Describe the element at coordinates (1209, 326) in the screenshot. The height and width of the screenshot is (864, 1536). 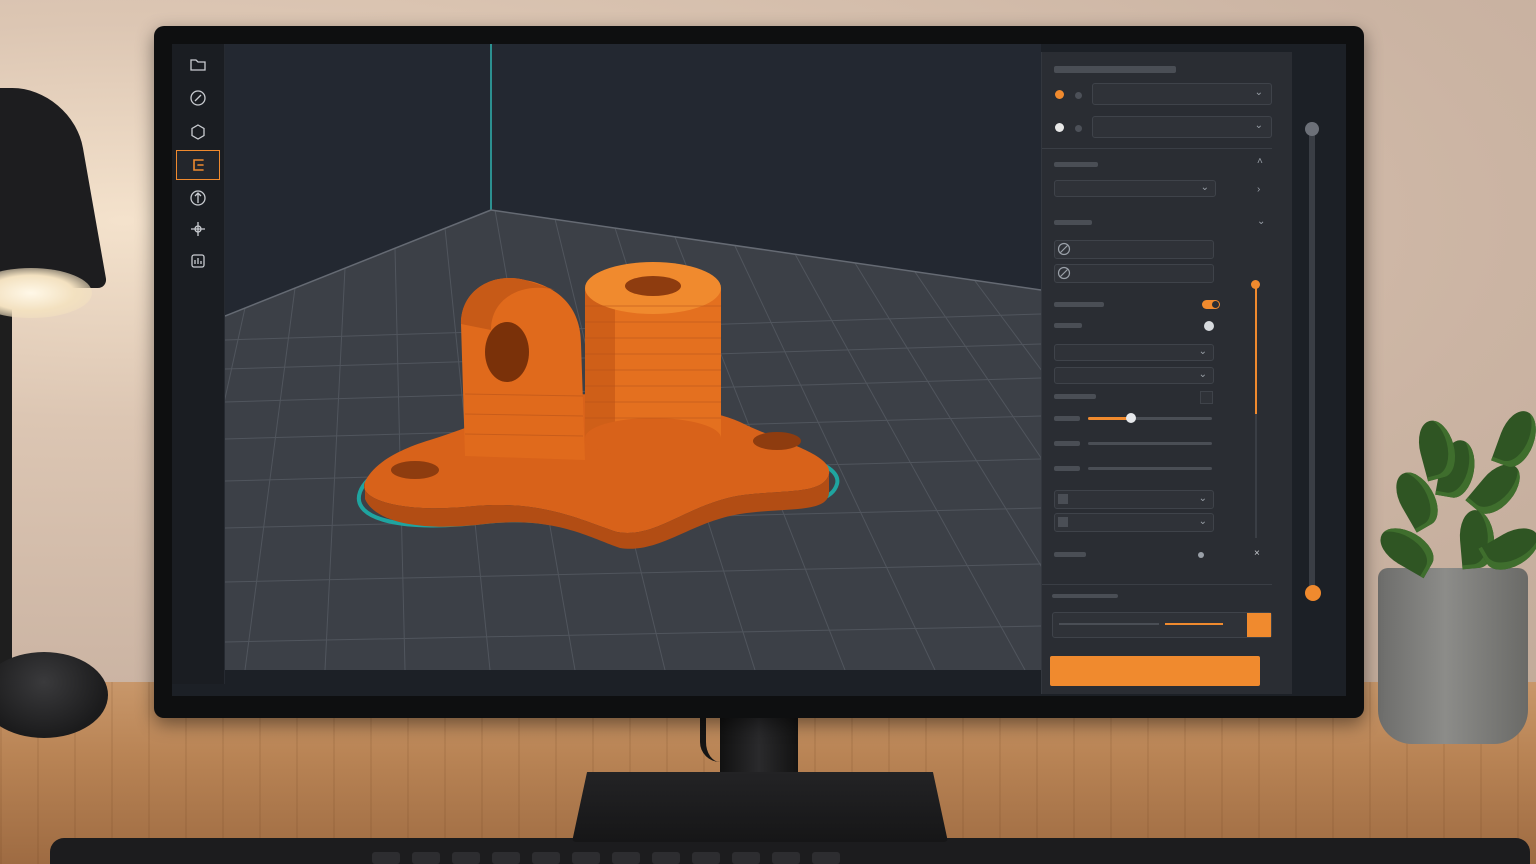
I see `radio-button` at that location.